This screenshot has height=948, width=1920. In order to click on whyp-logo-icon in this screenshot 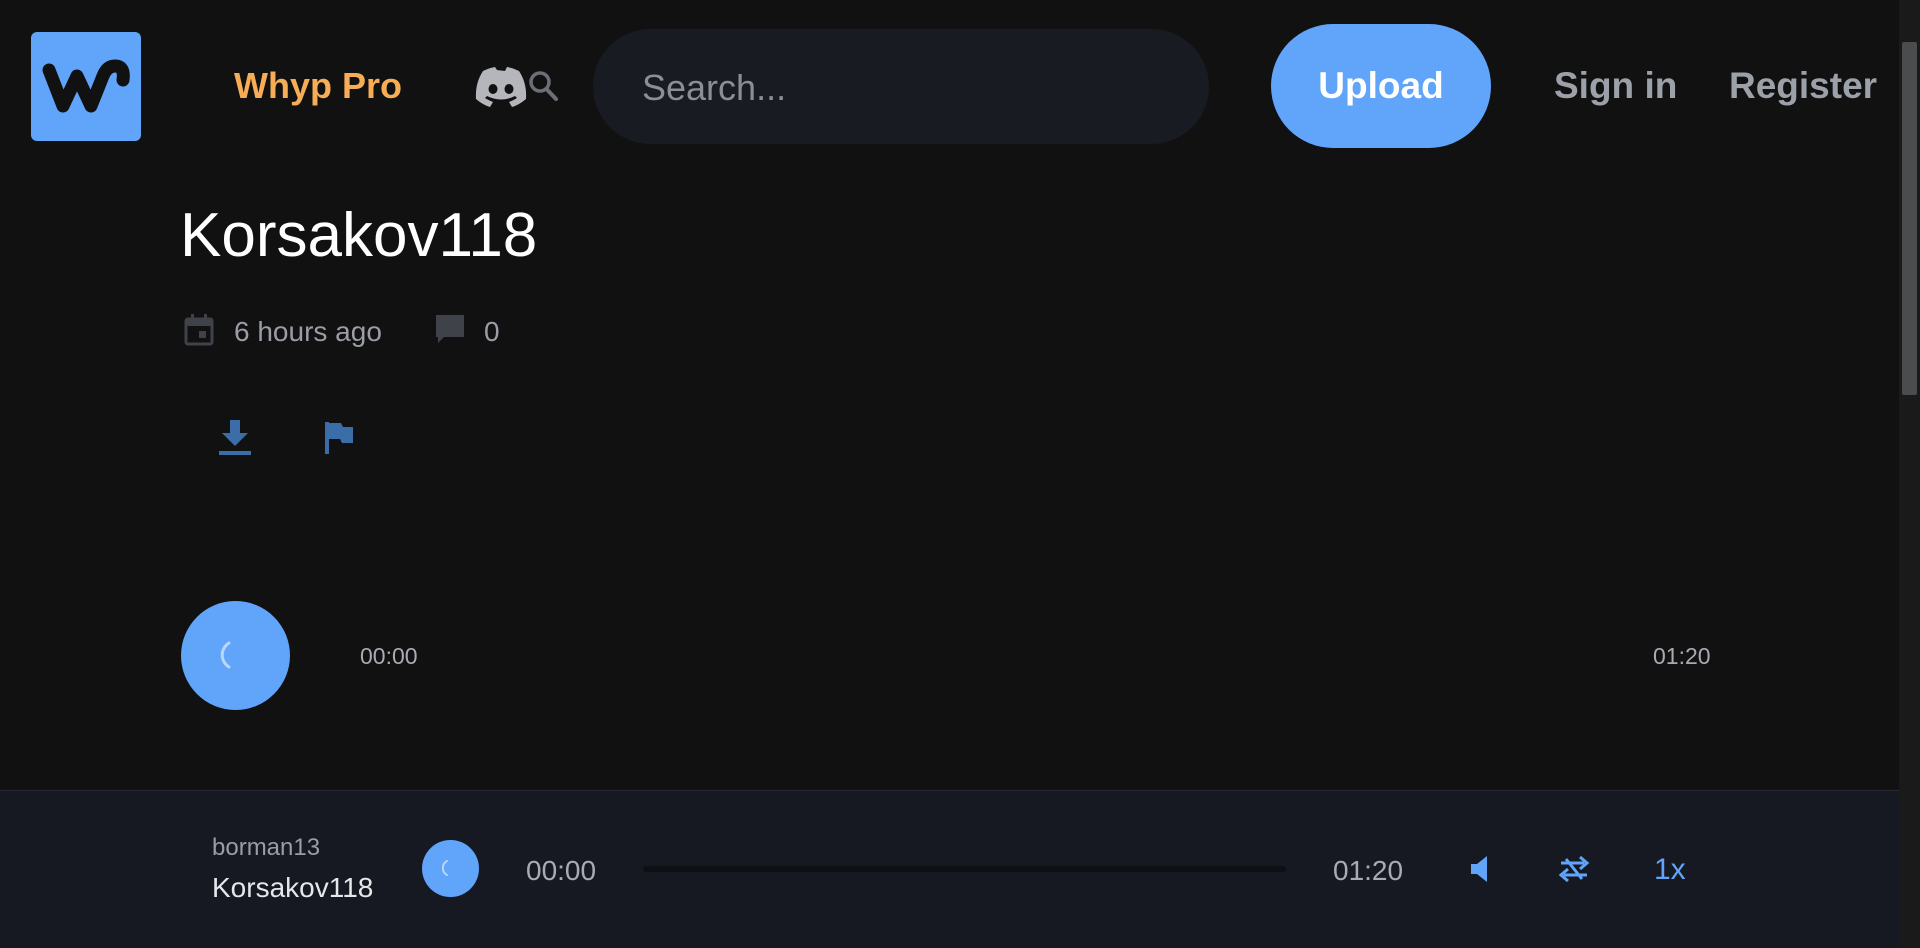, I will do `click(86, 85)`.